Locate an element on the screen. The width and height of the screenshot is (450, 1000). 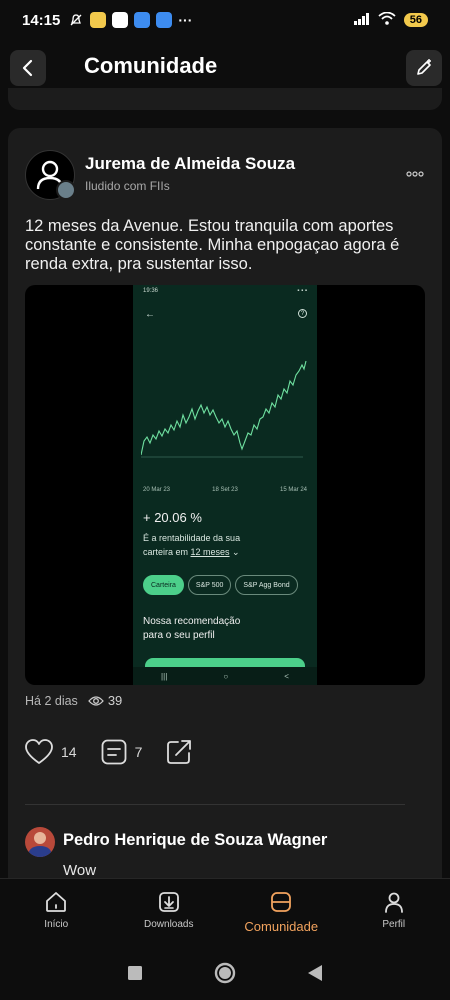
edit-icon is located at coordinates (424, 67).